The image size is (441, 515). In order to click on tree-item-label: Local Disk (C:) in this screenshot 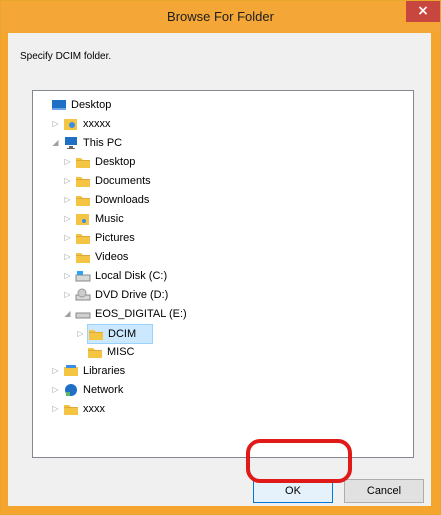, I will do `click(131, 276)`.